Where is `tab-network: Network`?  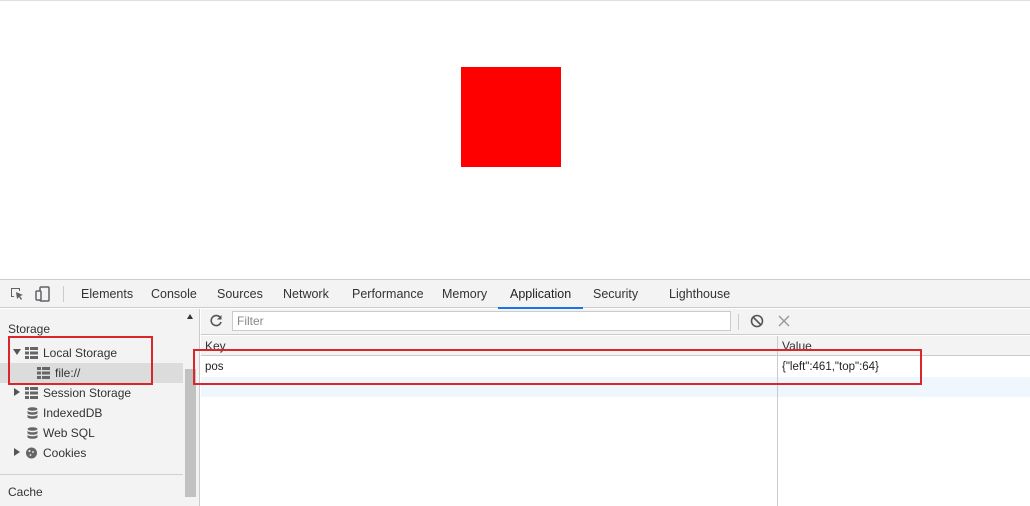
tab-network: Network is located at coordinates (306, 294).